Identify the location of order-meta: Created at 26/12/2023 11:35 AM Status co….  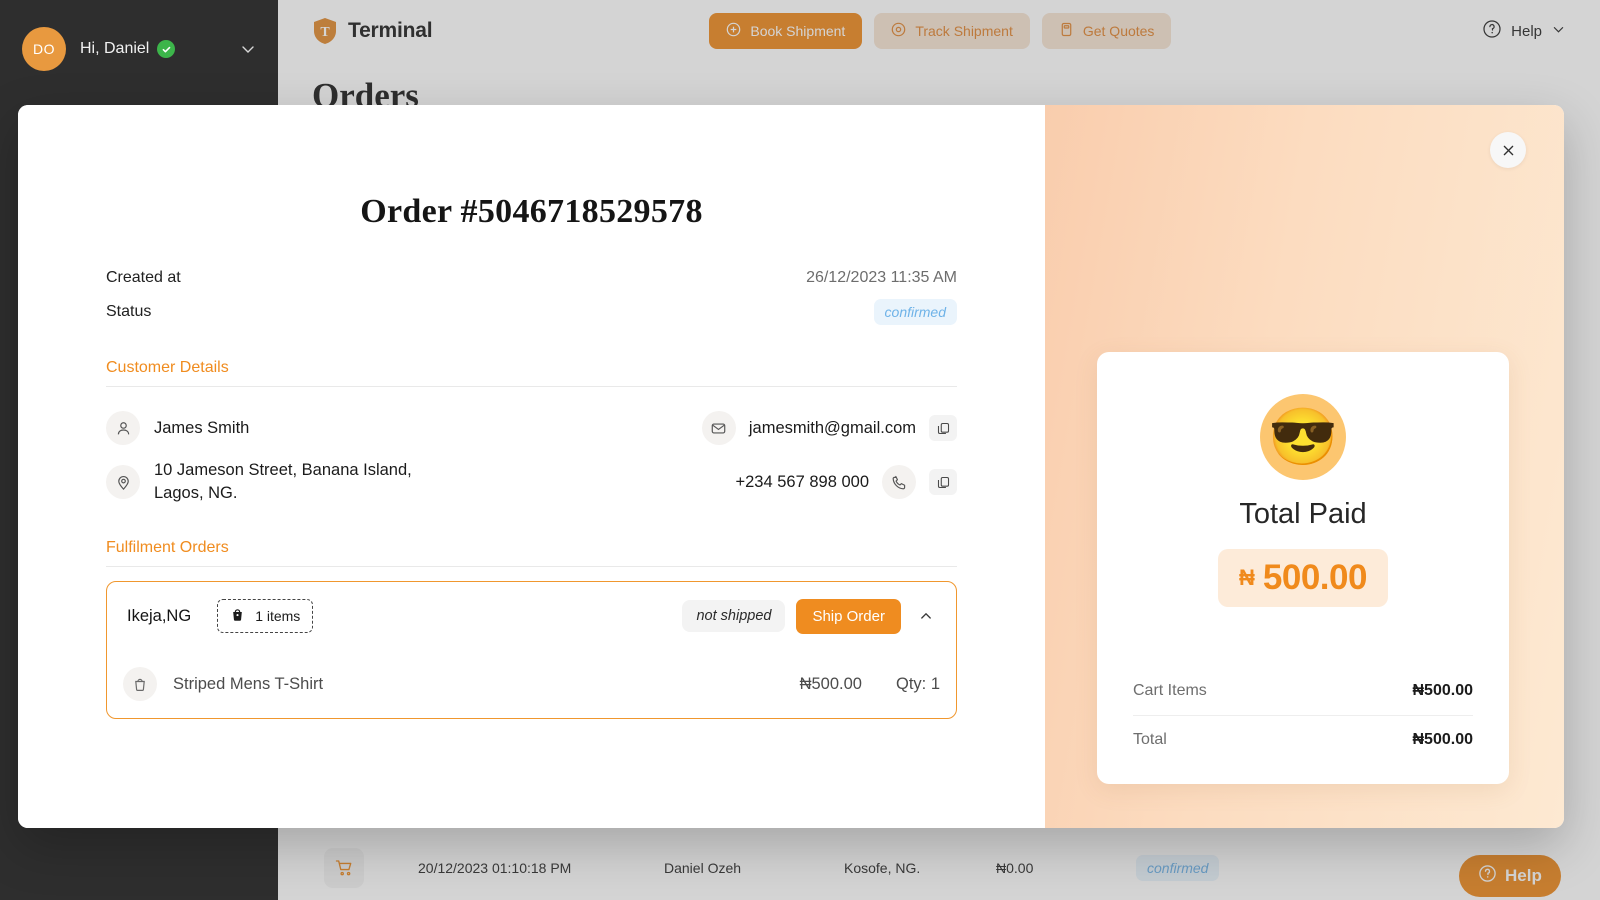
(531, 295).